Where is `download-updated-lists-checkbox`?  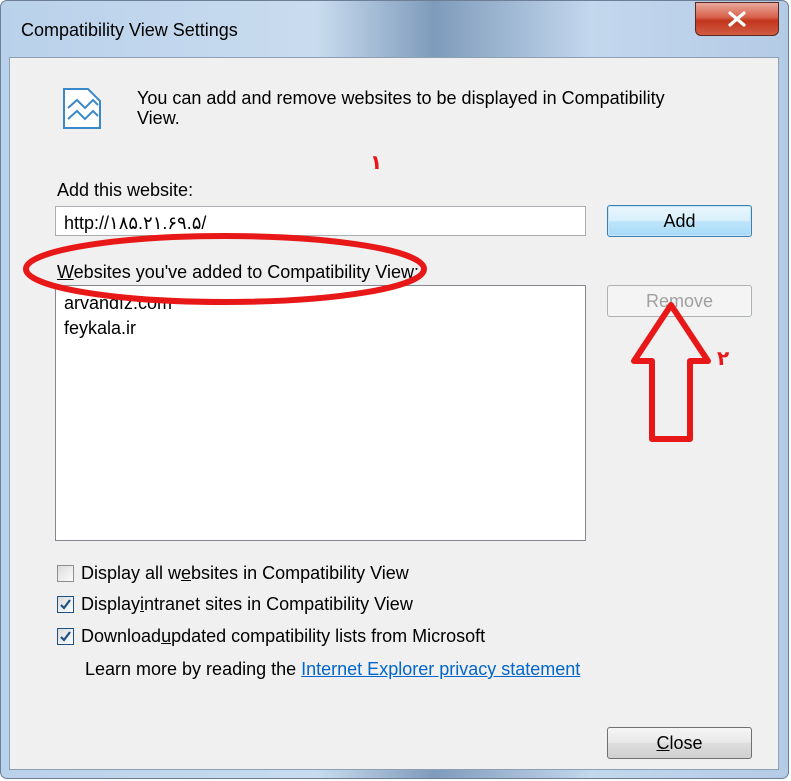 download-updated-lists-checkbox is located at coordinates (65, 636).